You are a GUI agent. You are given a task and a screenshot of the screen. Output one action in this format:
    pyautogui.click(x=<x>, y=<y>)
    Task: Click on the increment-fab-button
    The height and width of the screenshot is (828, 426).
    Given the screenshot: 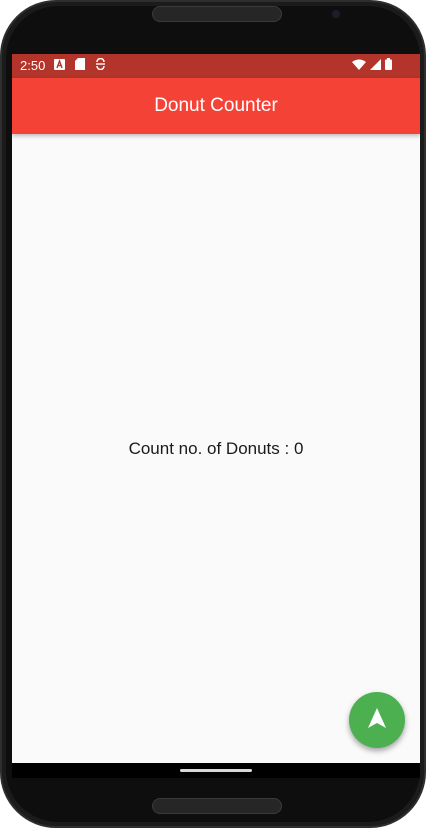 What is the action you would take?
    pyautogui.click(x=377, y=720)
    